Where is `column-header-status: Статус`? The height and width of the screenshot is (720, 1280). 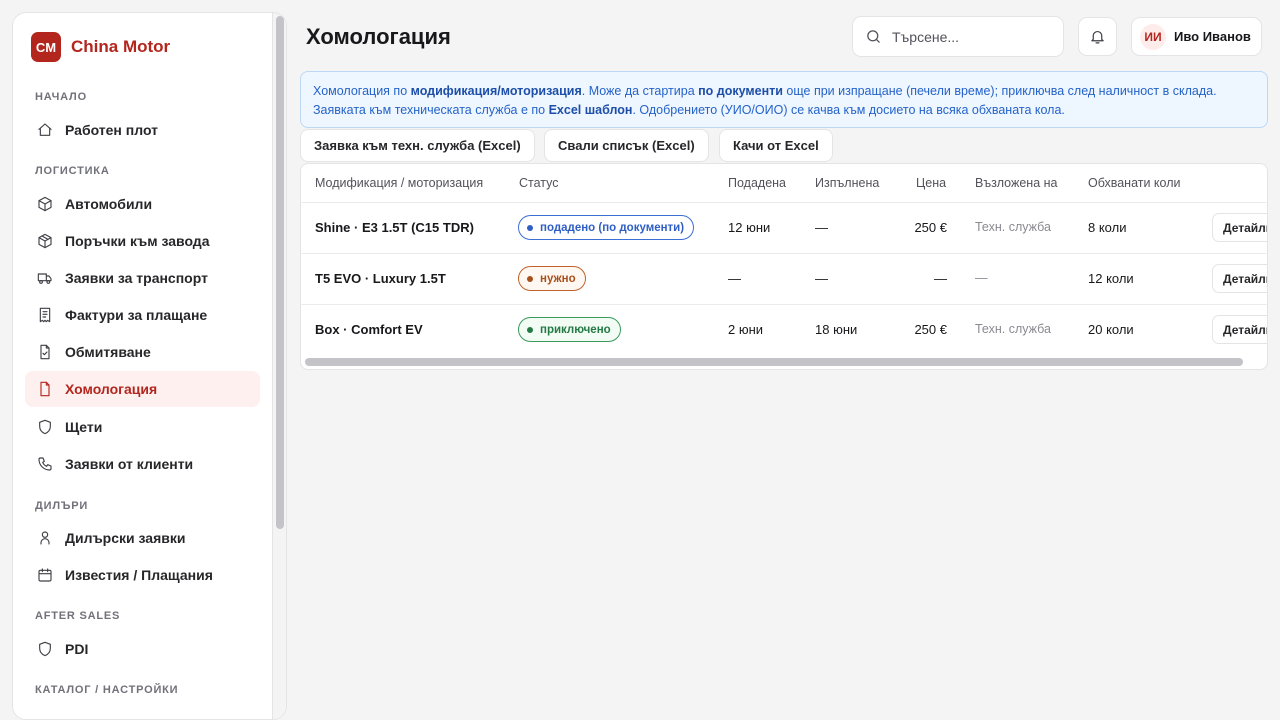
column-header-status: Статус is located at coordinates (539, 183).